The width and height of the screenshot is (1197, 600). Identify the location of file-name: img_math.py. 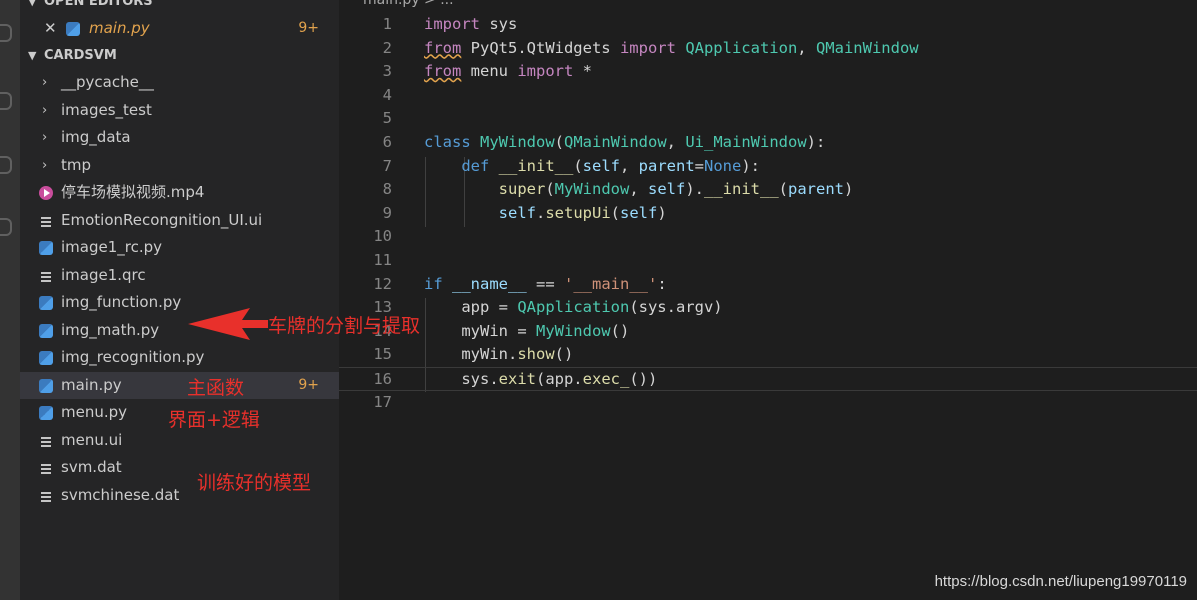
(110, 329).